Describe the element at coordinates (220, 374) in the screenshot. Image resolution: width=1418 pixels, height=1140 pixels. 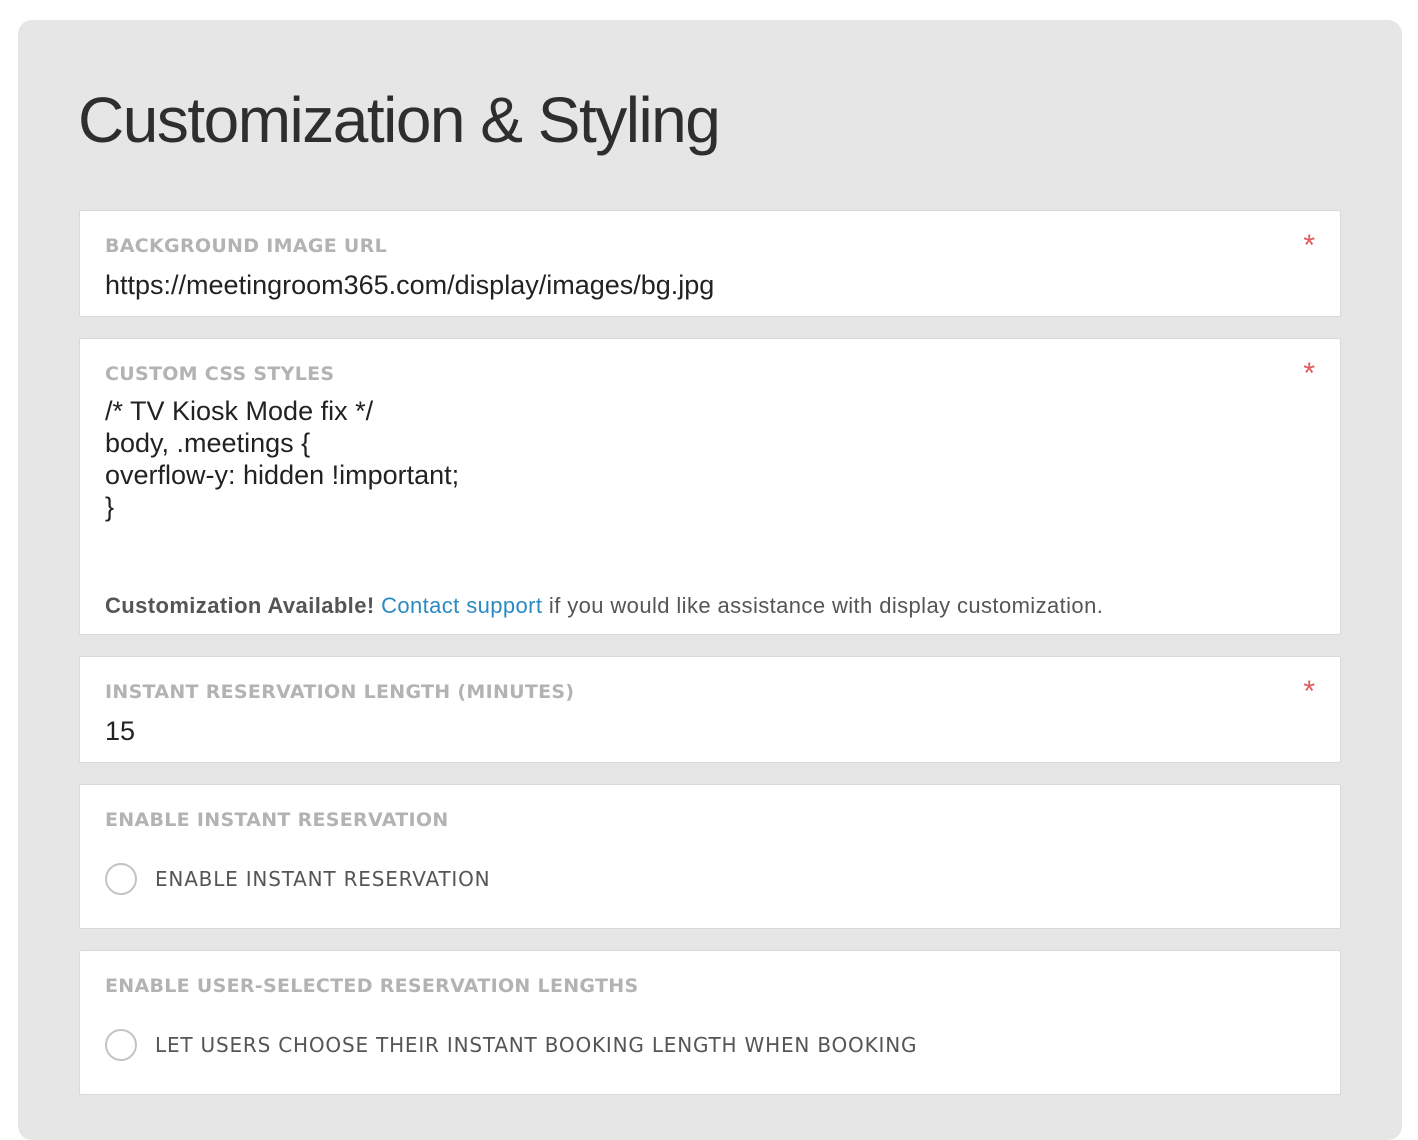
I see `custom-css-label: CUSTOM CSS STYLES` at that location.